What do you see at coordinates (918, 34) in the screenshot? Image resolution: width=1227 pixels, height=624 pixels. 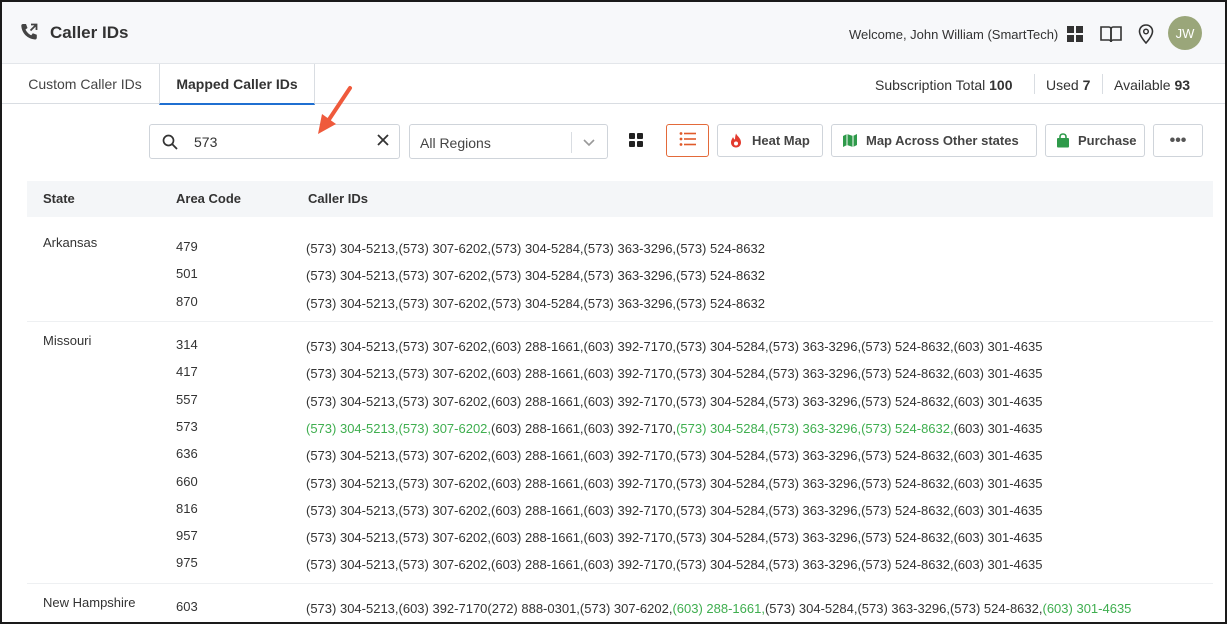 I see `welcome-user: Welcome, John William` at bounding box center [918, 34].